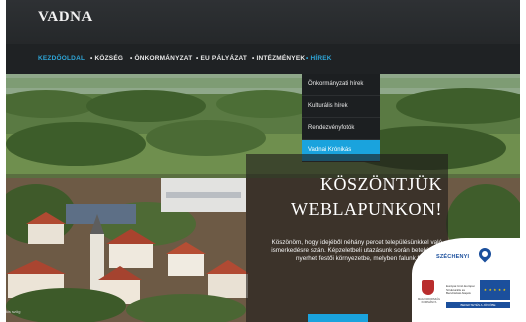 The image size is (526, 322). Describe the element at coordinates (485, 254) in the screenshot. I see `location-pin-icon` at that location.